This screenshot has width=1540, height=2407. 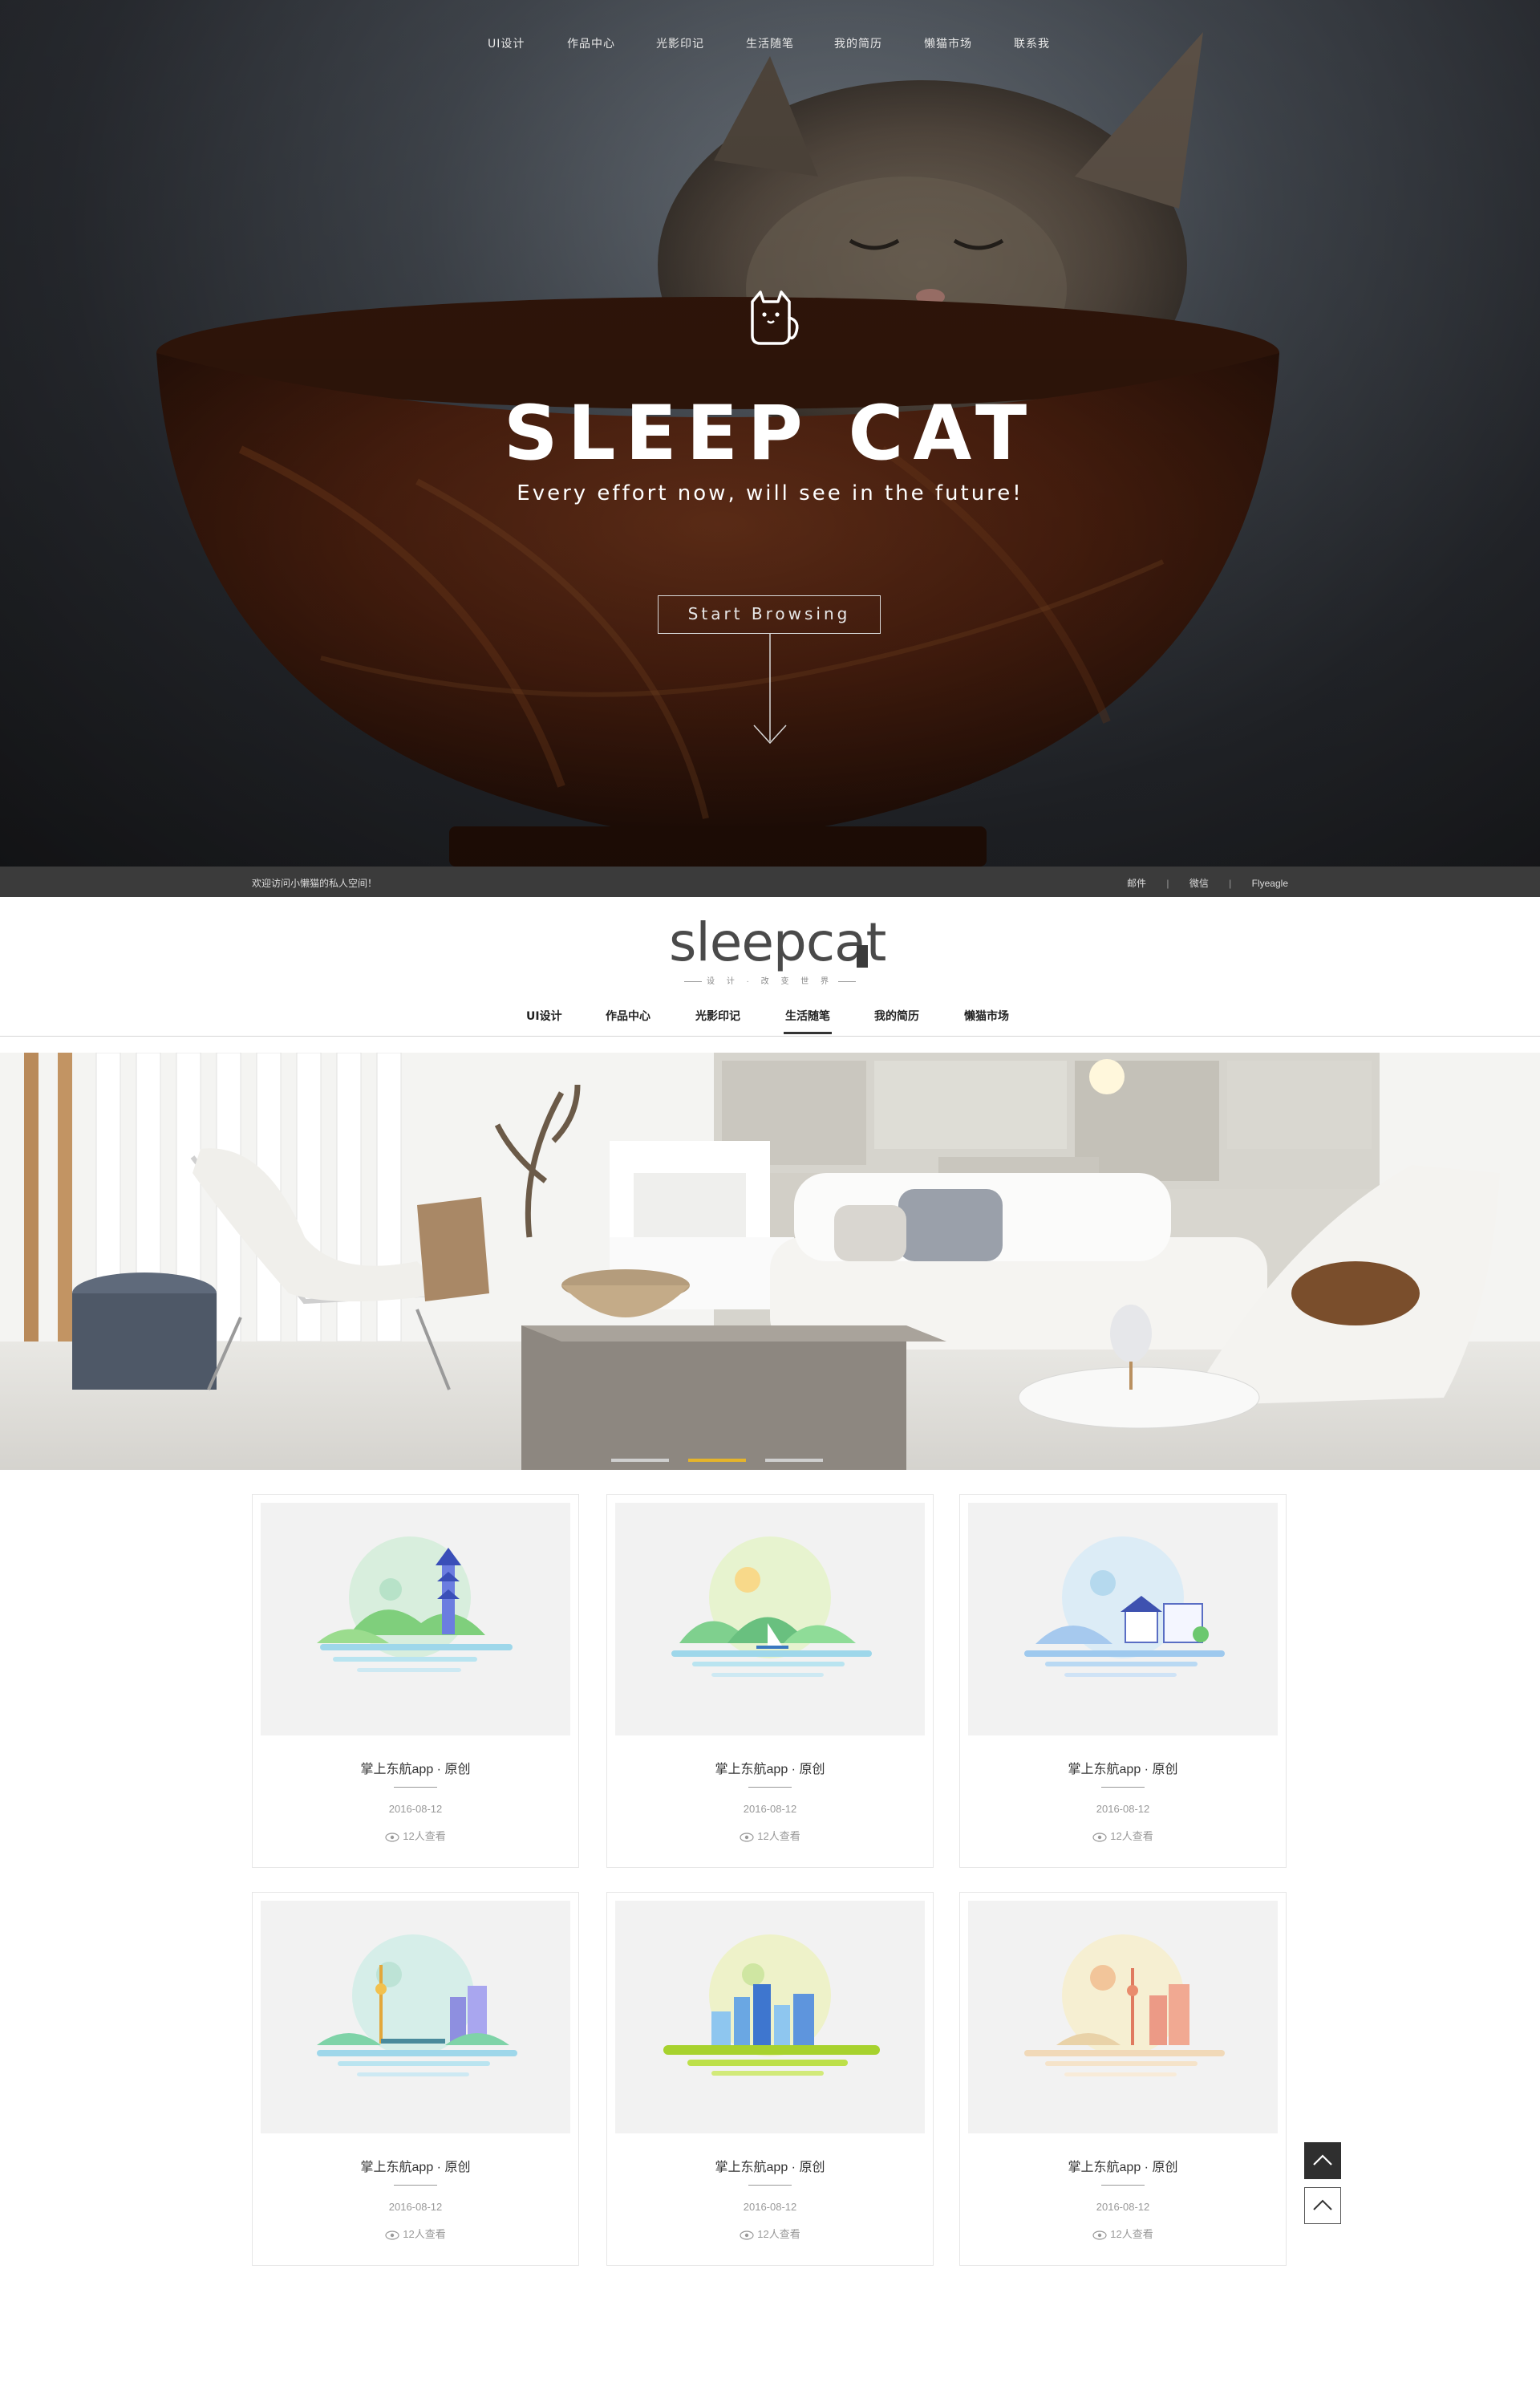 What do you see at coordinates (415, 1604) in the screenshot?
I see `pagoda-illustration` at bounding box center [415, 1604].